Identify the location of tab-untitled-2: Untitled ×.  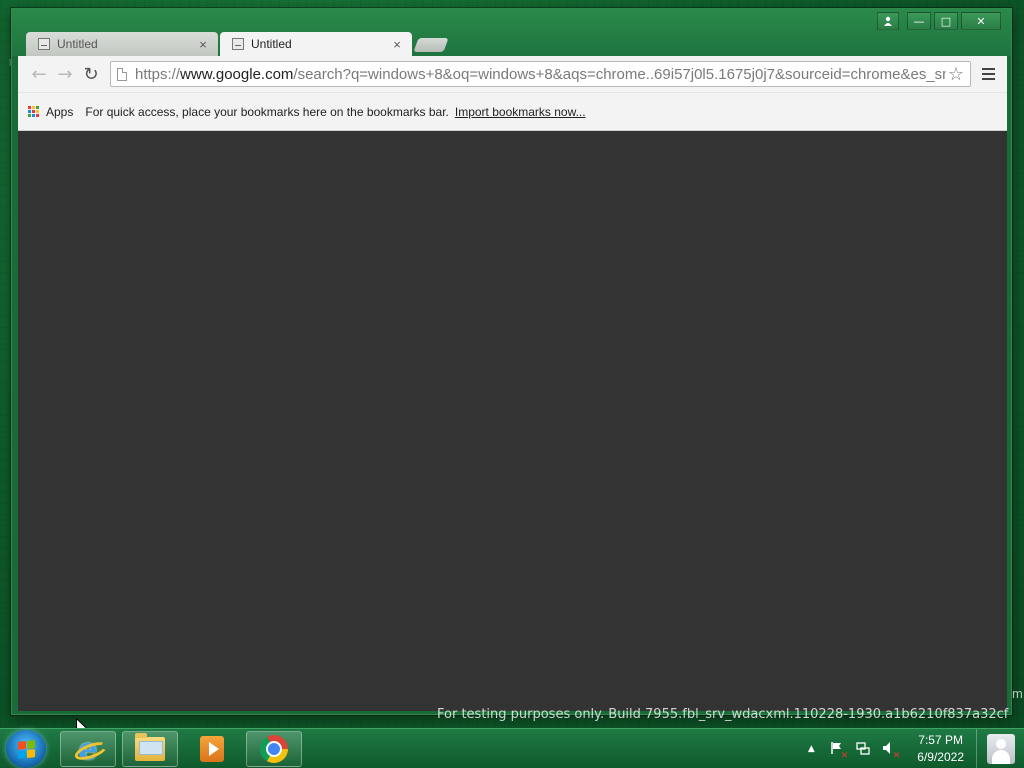
(316, 44).